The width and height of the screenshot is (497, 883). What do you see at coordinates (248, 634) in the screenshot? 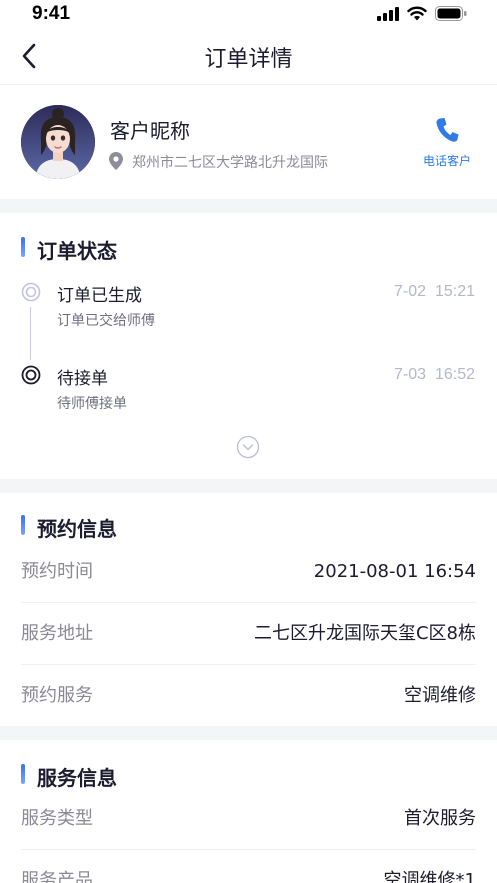
I see `info-row-service-address: 服务地址 二七区升龙国际天玺C区8栋` at bounding box center [248, 634].